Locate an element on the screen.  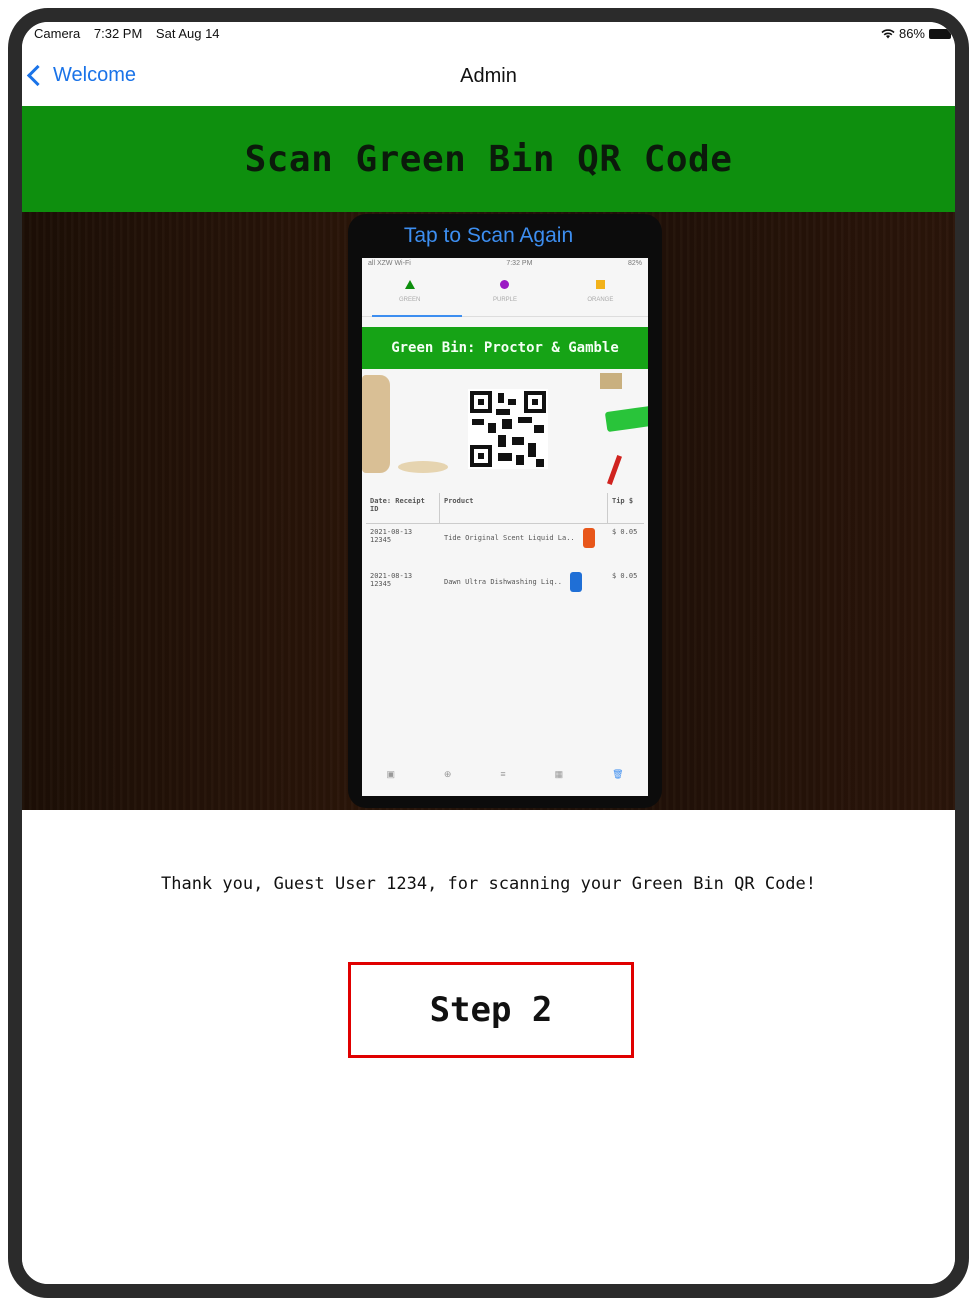
dawn-bottle-icon is located at coordinates (576, 582).